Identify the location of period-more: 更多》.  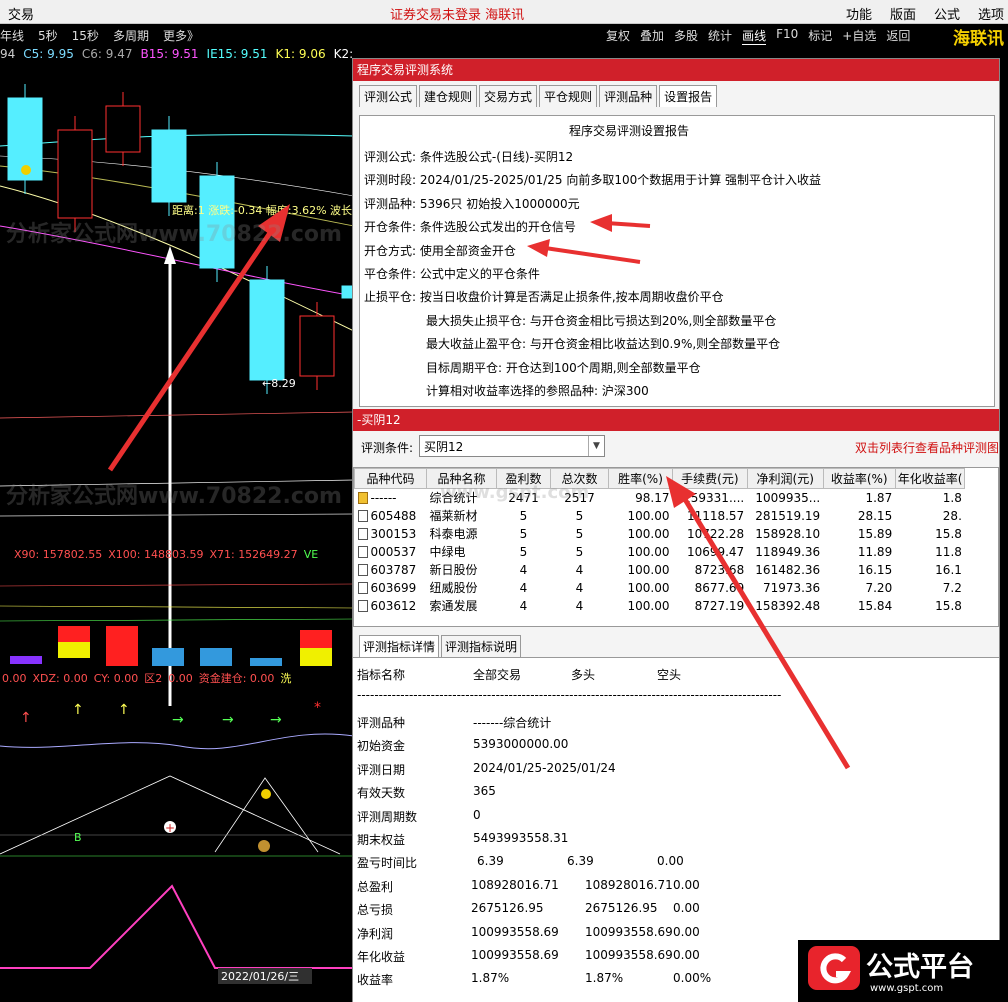
(181, 35).